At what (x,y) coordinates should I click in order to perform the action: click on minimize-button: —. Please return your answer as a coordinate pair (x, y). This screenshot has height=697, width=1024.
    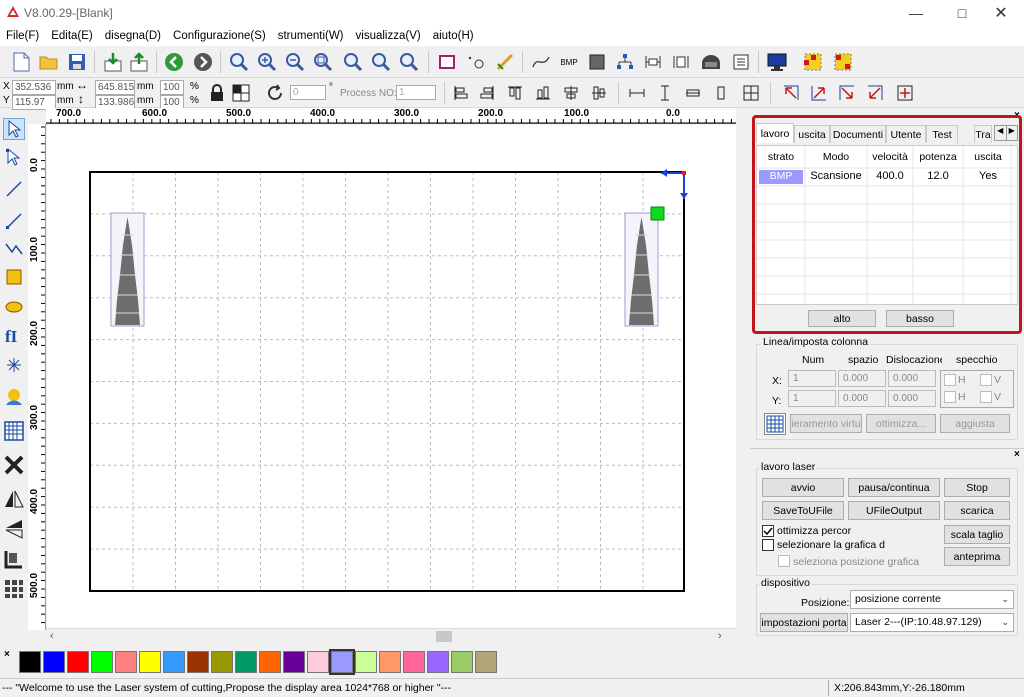
    Looking at the image, I should click on (916, 13).